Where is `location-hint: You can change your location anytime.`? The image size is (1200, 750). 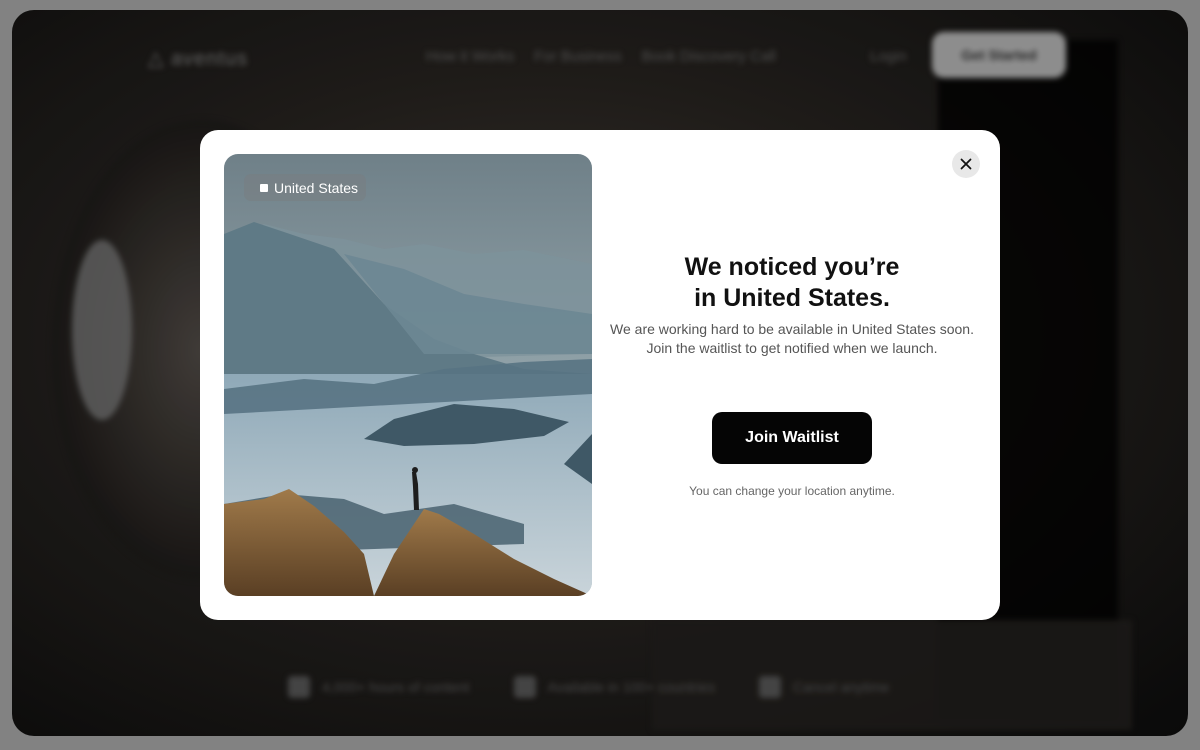
location-hint: You can change your location anytime. is located at coordinates (792, 491).